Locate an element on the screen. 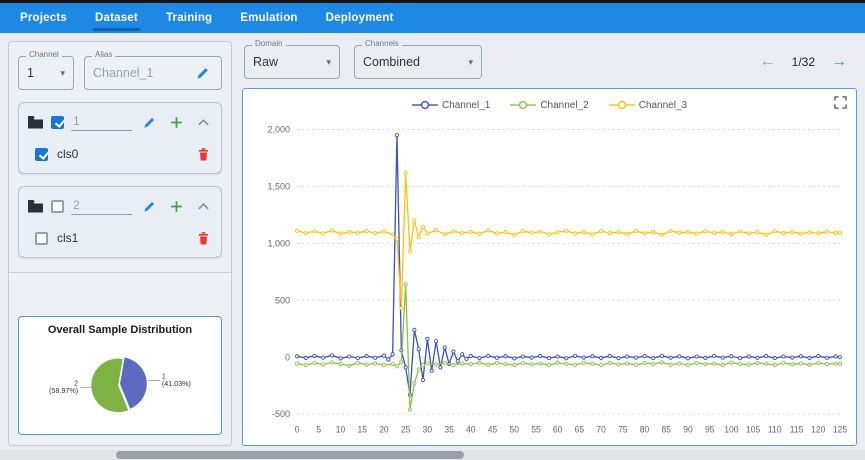  tab-deployment: Deployment is located at coordinates (360, 18).